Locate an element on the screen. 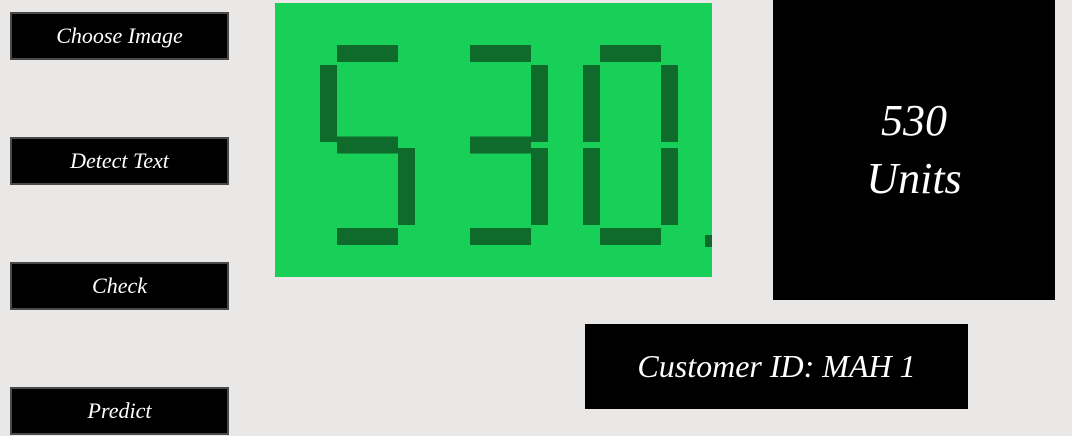 This screenshot has width=1072, height=436. choose-image-button: Choose Image is located at coordinates (119, 36).